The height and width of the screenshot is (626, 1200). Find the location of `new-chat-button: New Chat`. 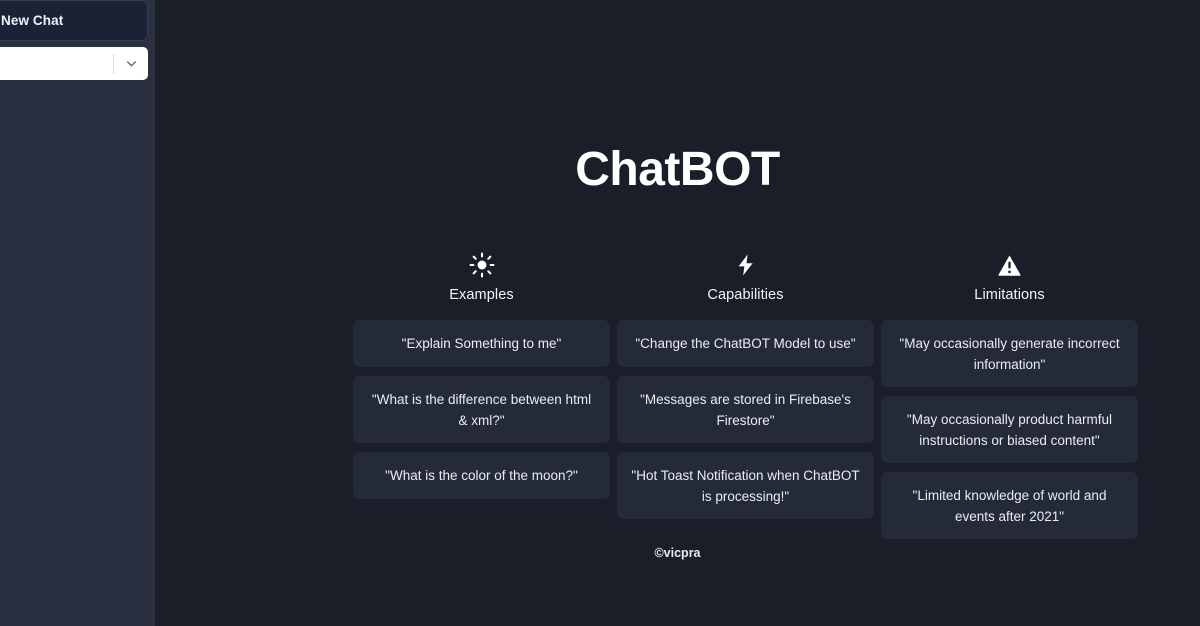

new-chat-button: New Chat is located at coordinates (74, 20).